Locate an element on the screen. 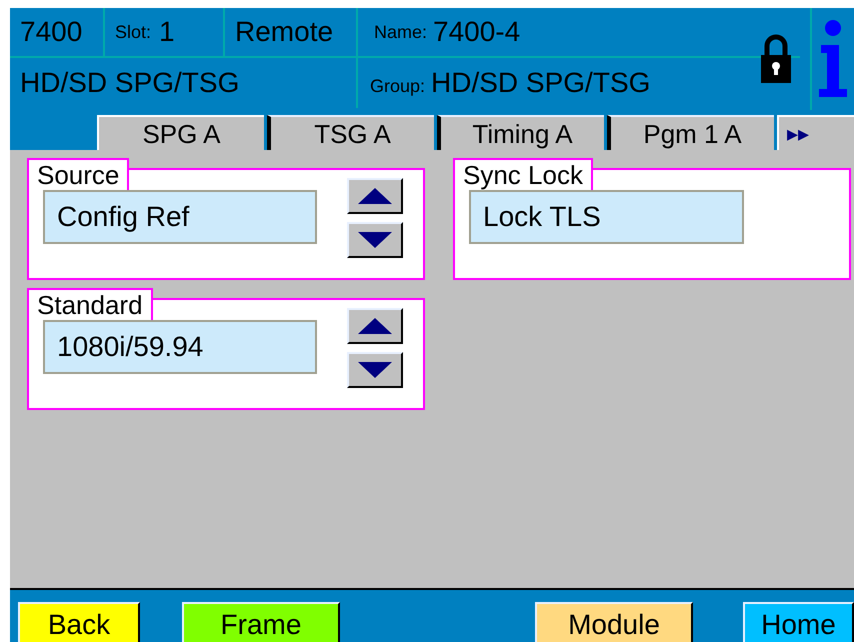  group-value: HD/SD SPG/TSG is located at coordinates (540, 83).